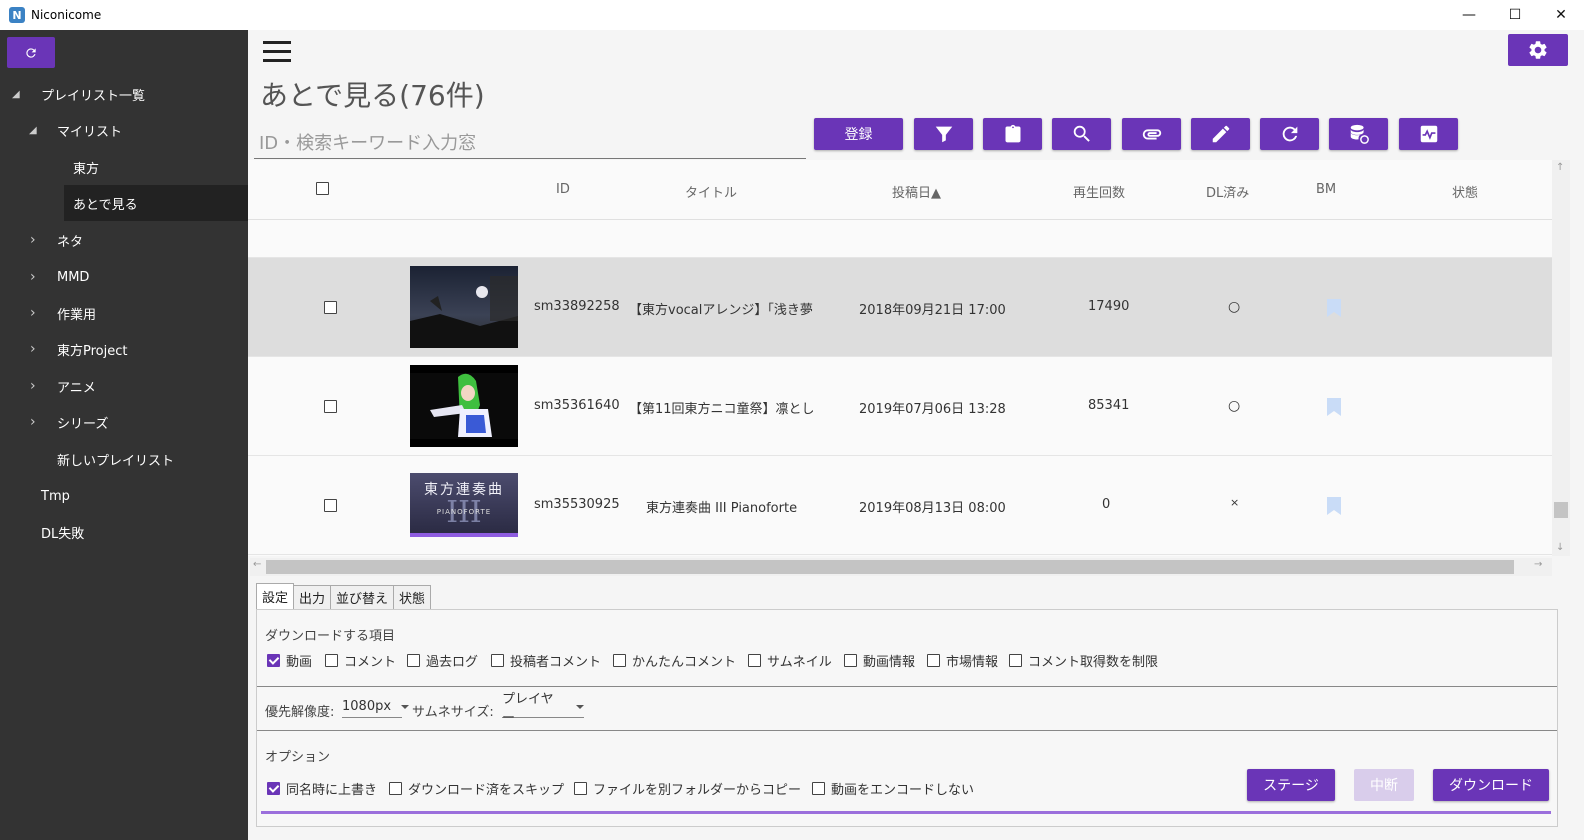 This screenshot has width=1584, height=840. I want to click on menu-icon, so click(277, 52).